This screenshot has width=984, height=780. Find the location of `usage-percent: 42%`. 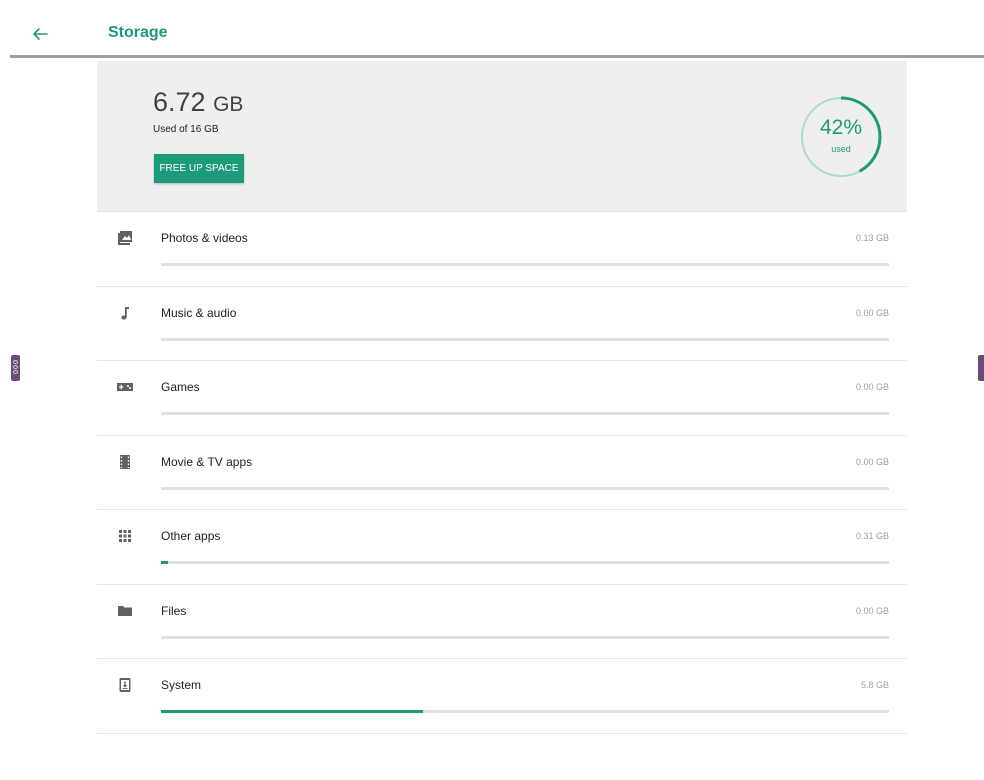

usage-percent: 42% is located at coordinates (841, 127).